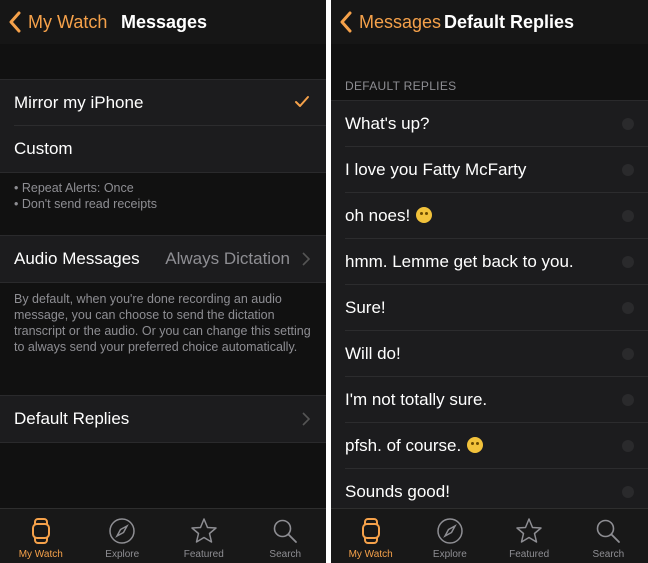 The image size is (648, 563). Describe the element at coordinates (401, 86) in the screenshot. I see `section-header: DEFAULT REPLIES` at that location.